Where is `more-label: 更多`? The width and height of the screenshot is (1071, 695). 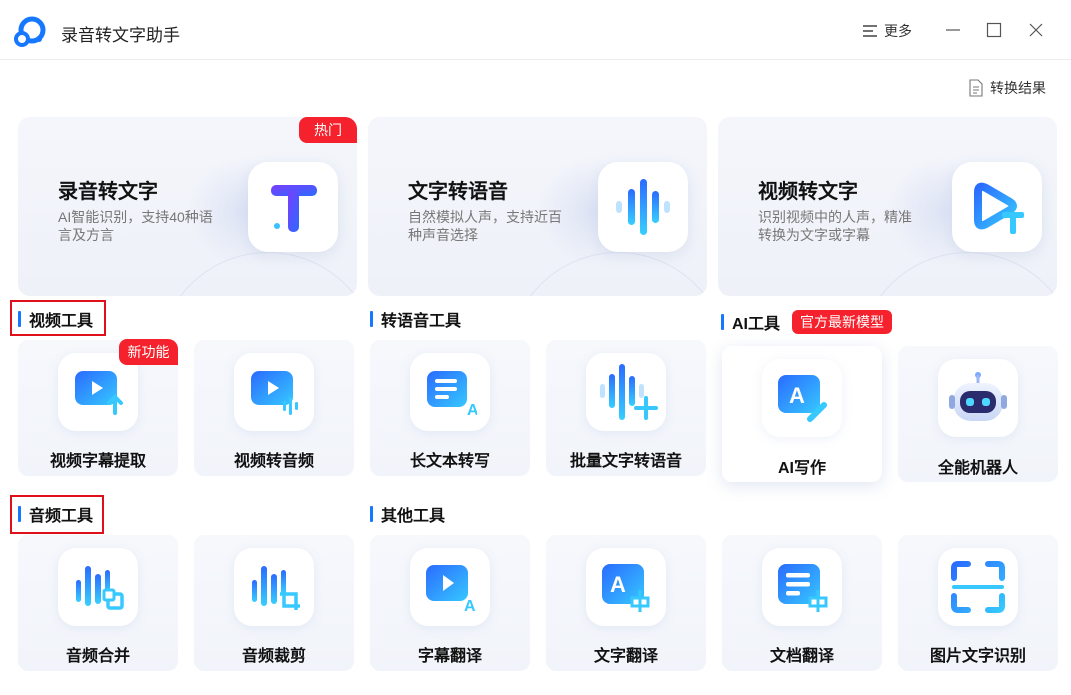 more-label: 更多 is located at coordinates (898, 31).